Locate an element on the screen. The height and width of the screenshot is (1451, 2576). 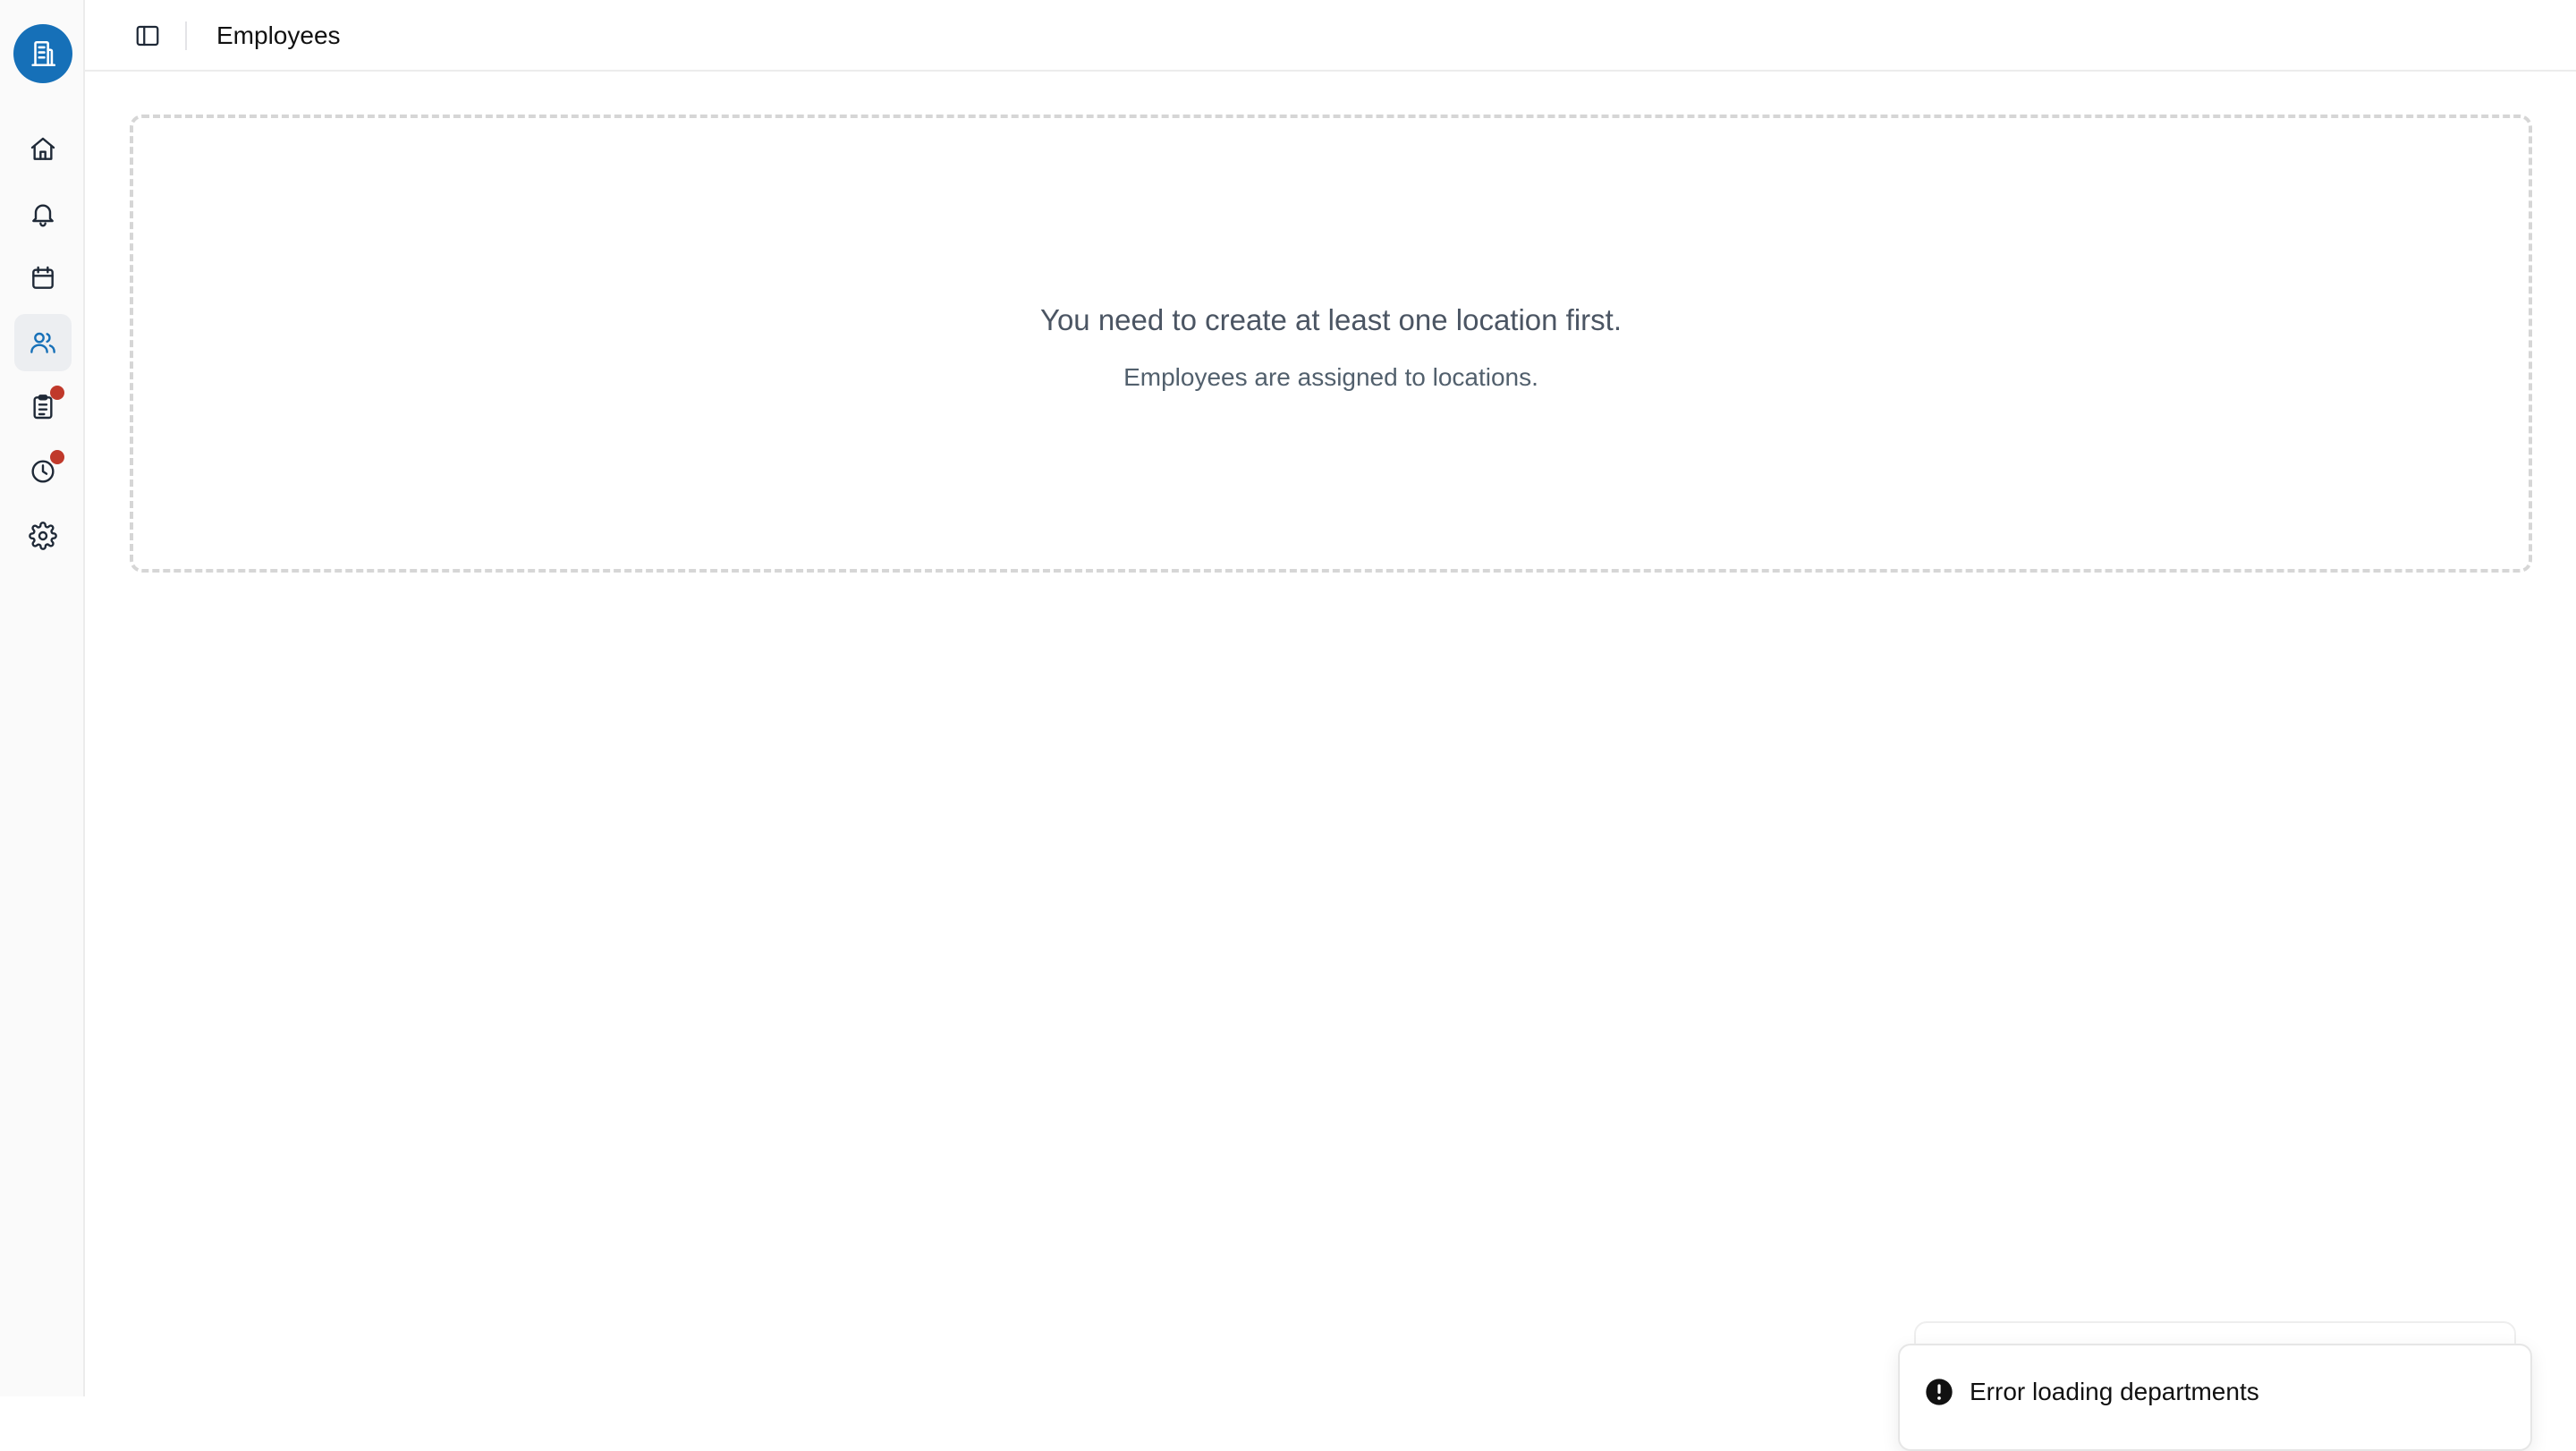
header-divider is located at coordinates (186, 35).